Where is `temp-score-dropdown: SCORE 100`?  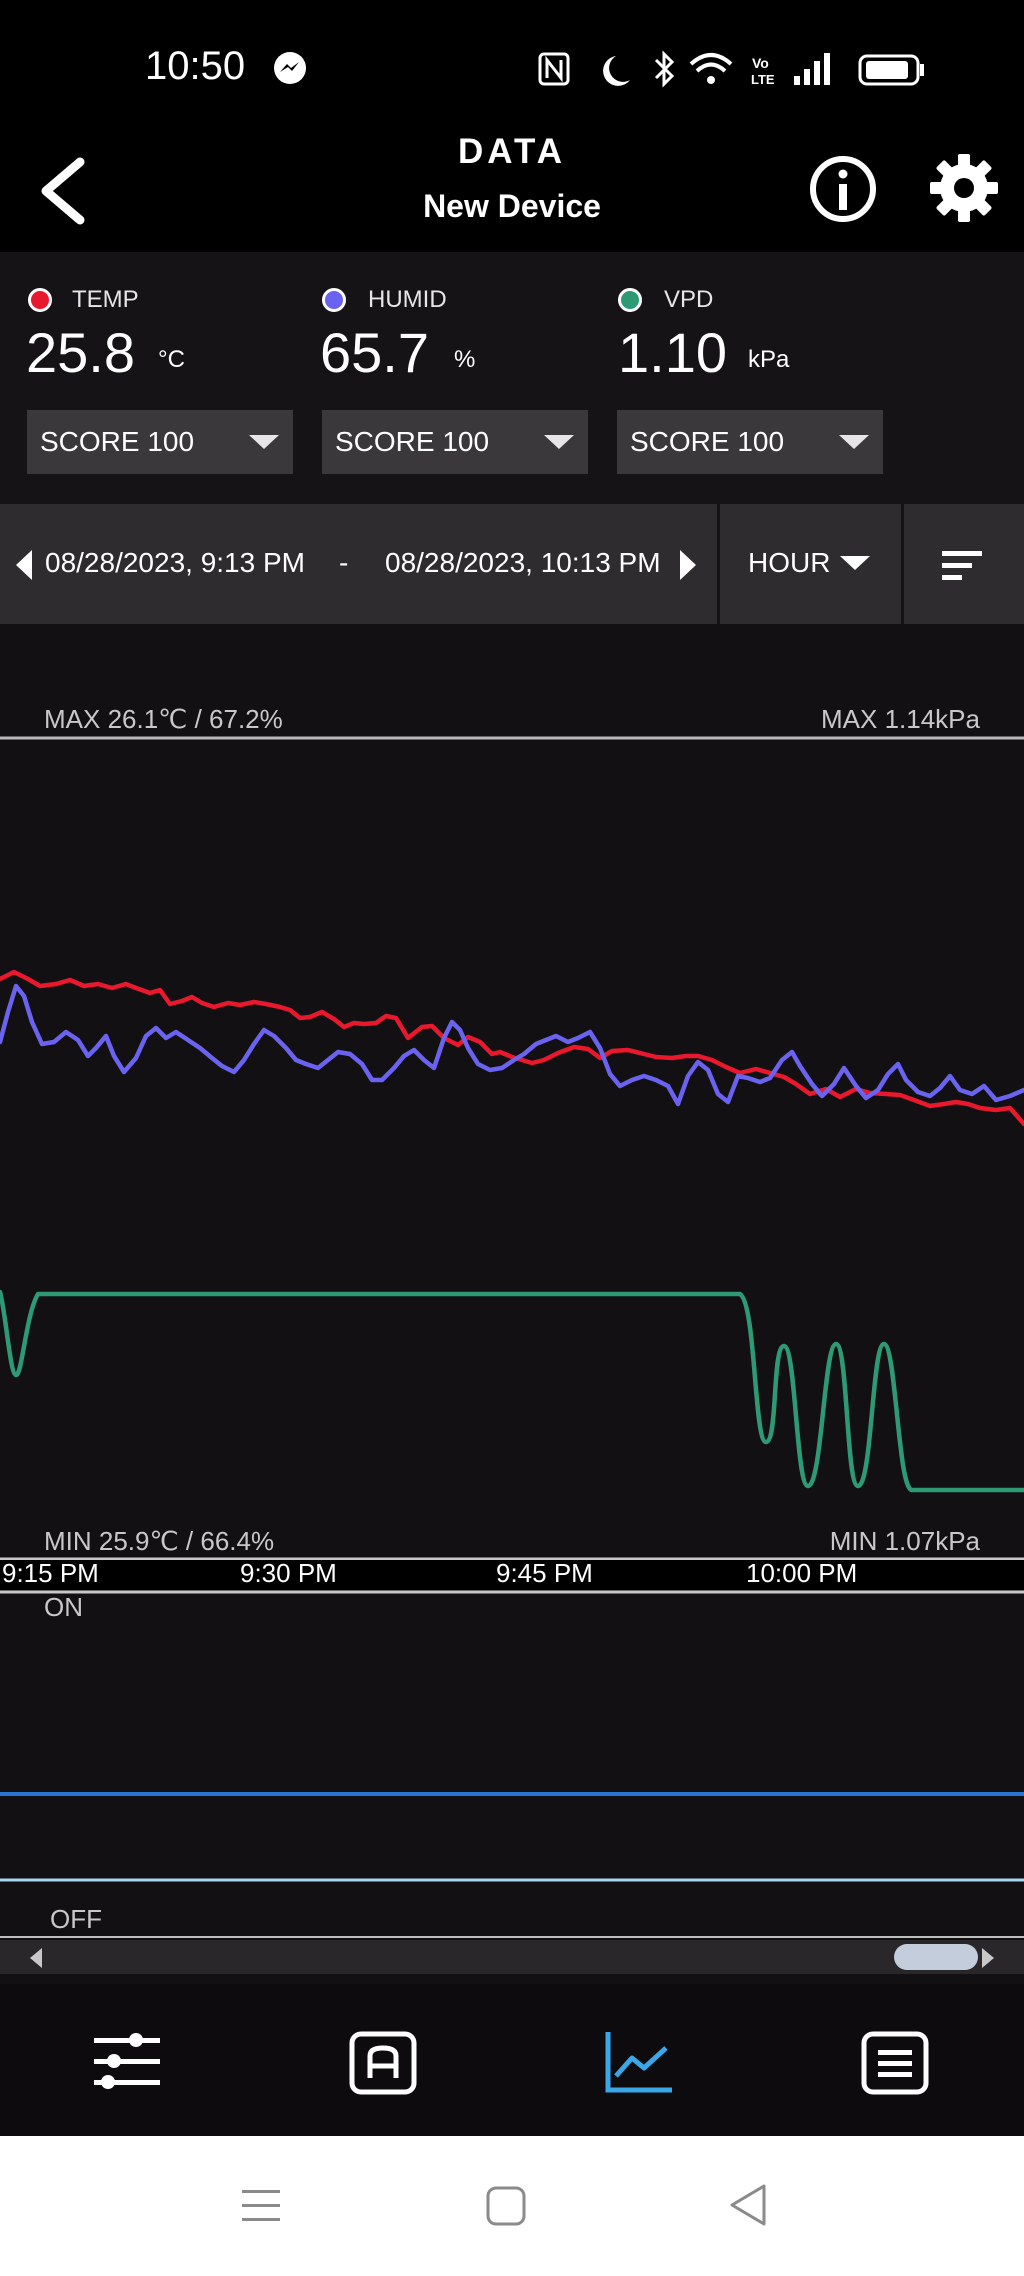 temp-score-dropdown: SCORE 100 is located at coordinates (160, 442).